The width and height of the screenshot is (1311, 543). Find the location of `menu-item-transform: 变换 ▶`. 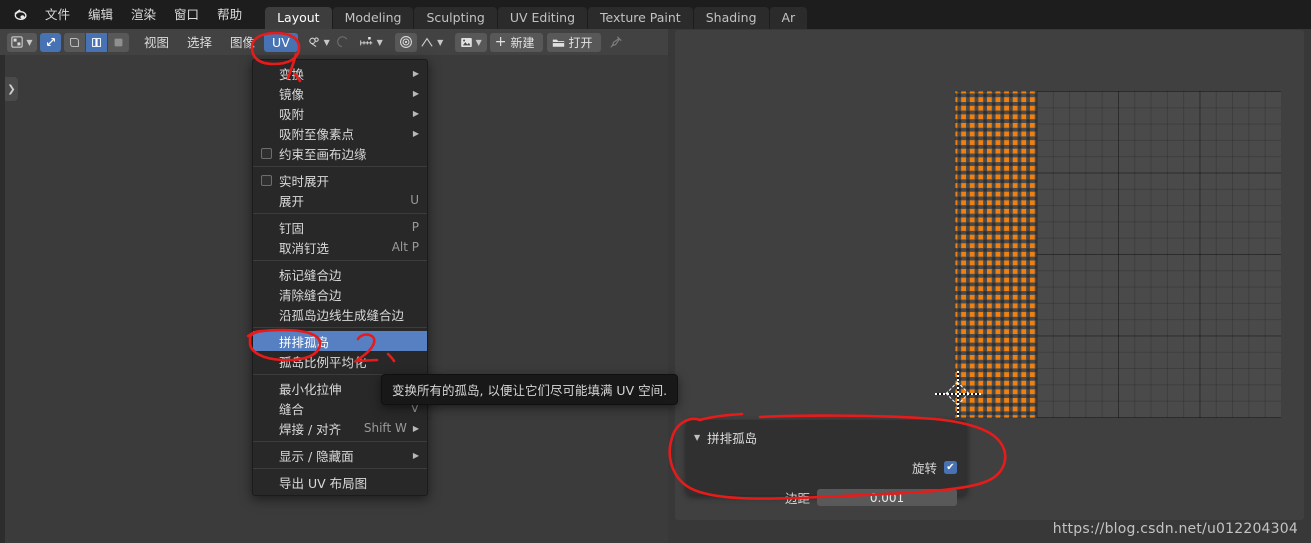

menu-item-transform: 变换 ▶ is located at coordinates (340, 73).